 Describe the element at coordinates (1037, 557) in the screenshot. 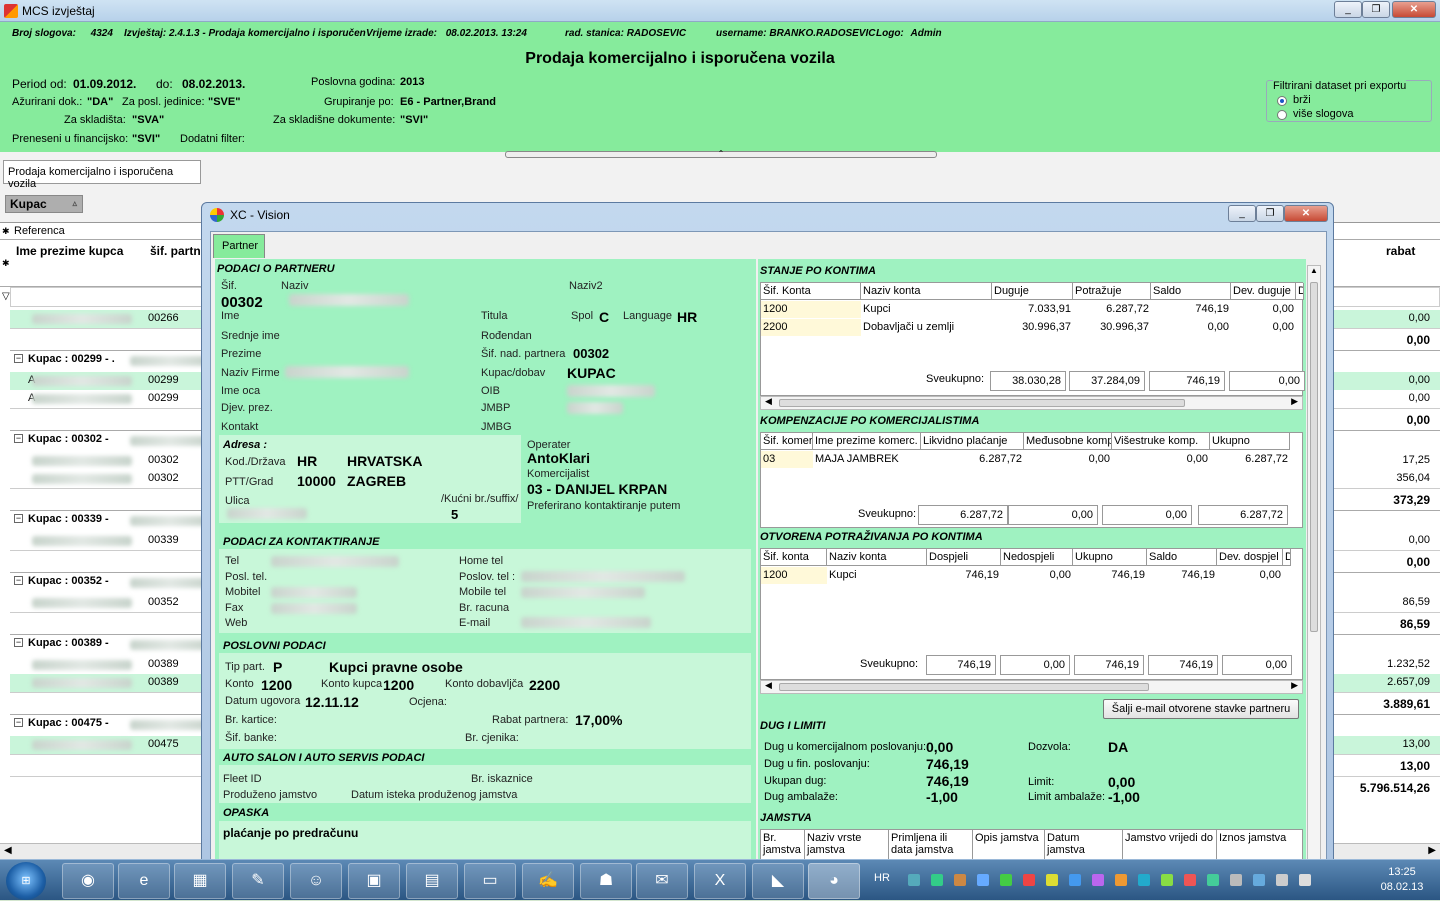

I see `col-header: Nedospjeli` at that location.